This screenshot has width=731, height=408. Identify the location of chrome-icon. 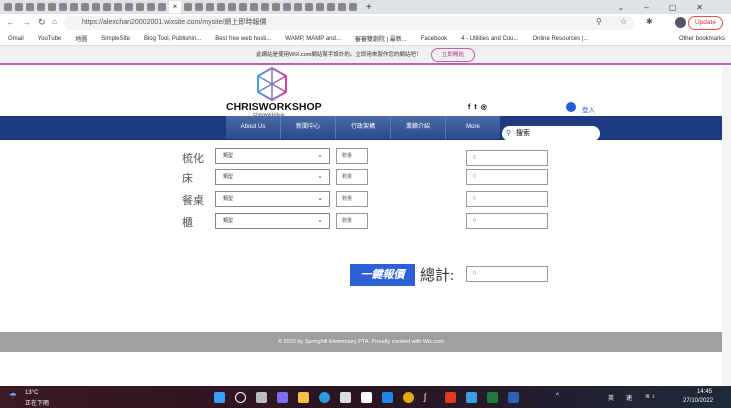
(408, 397).